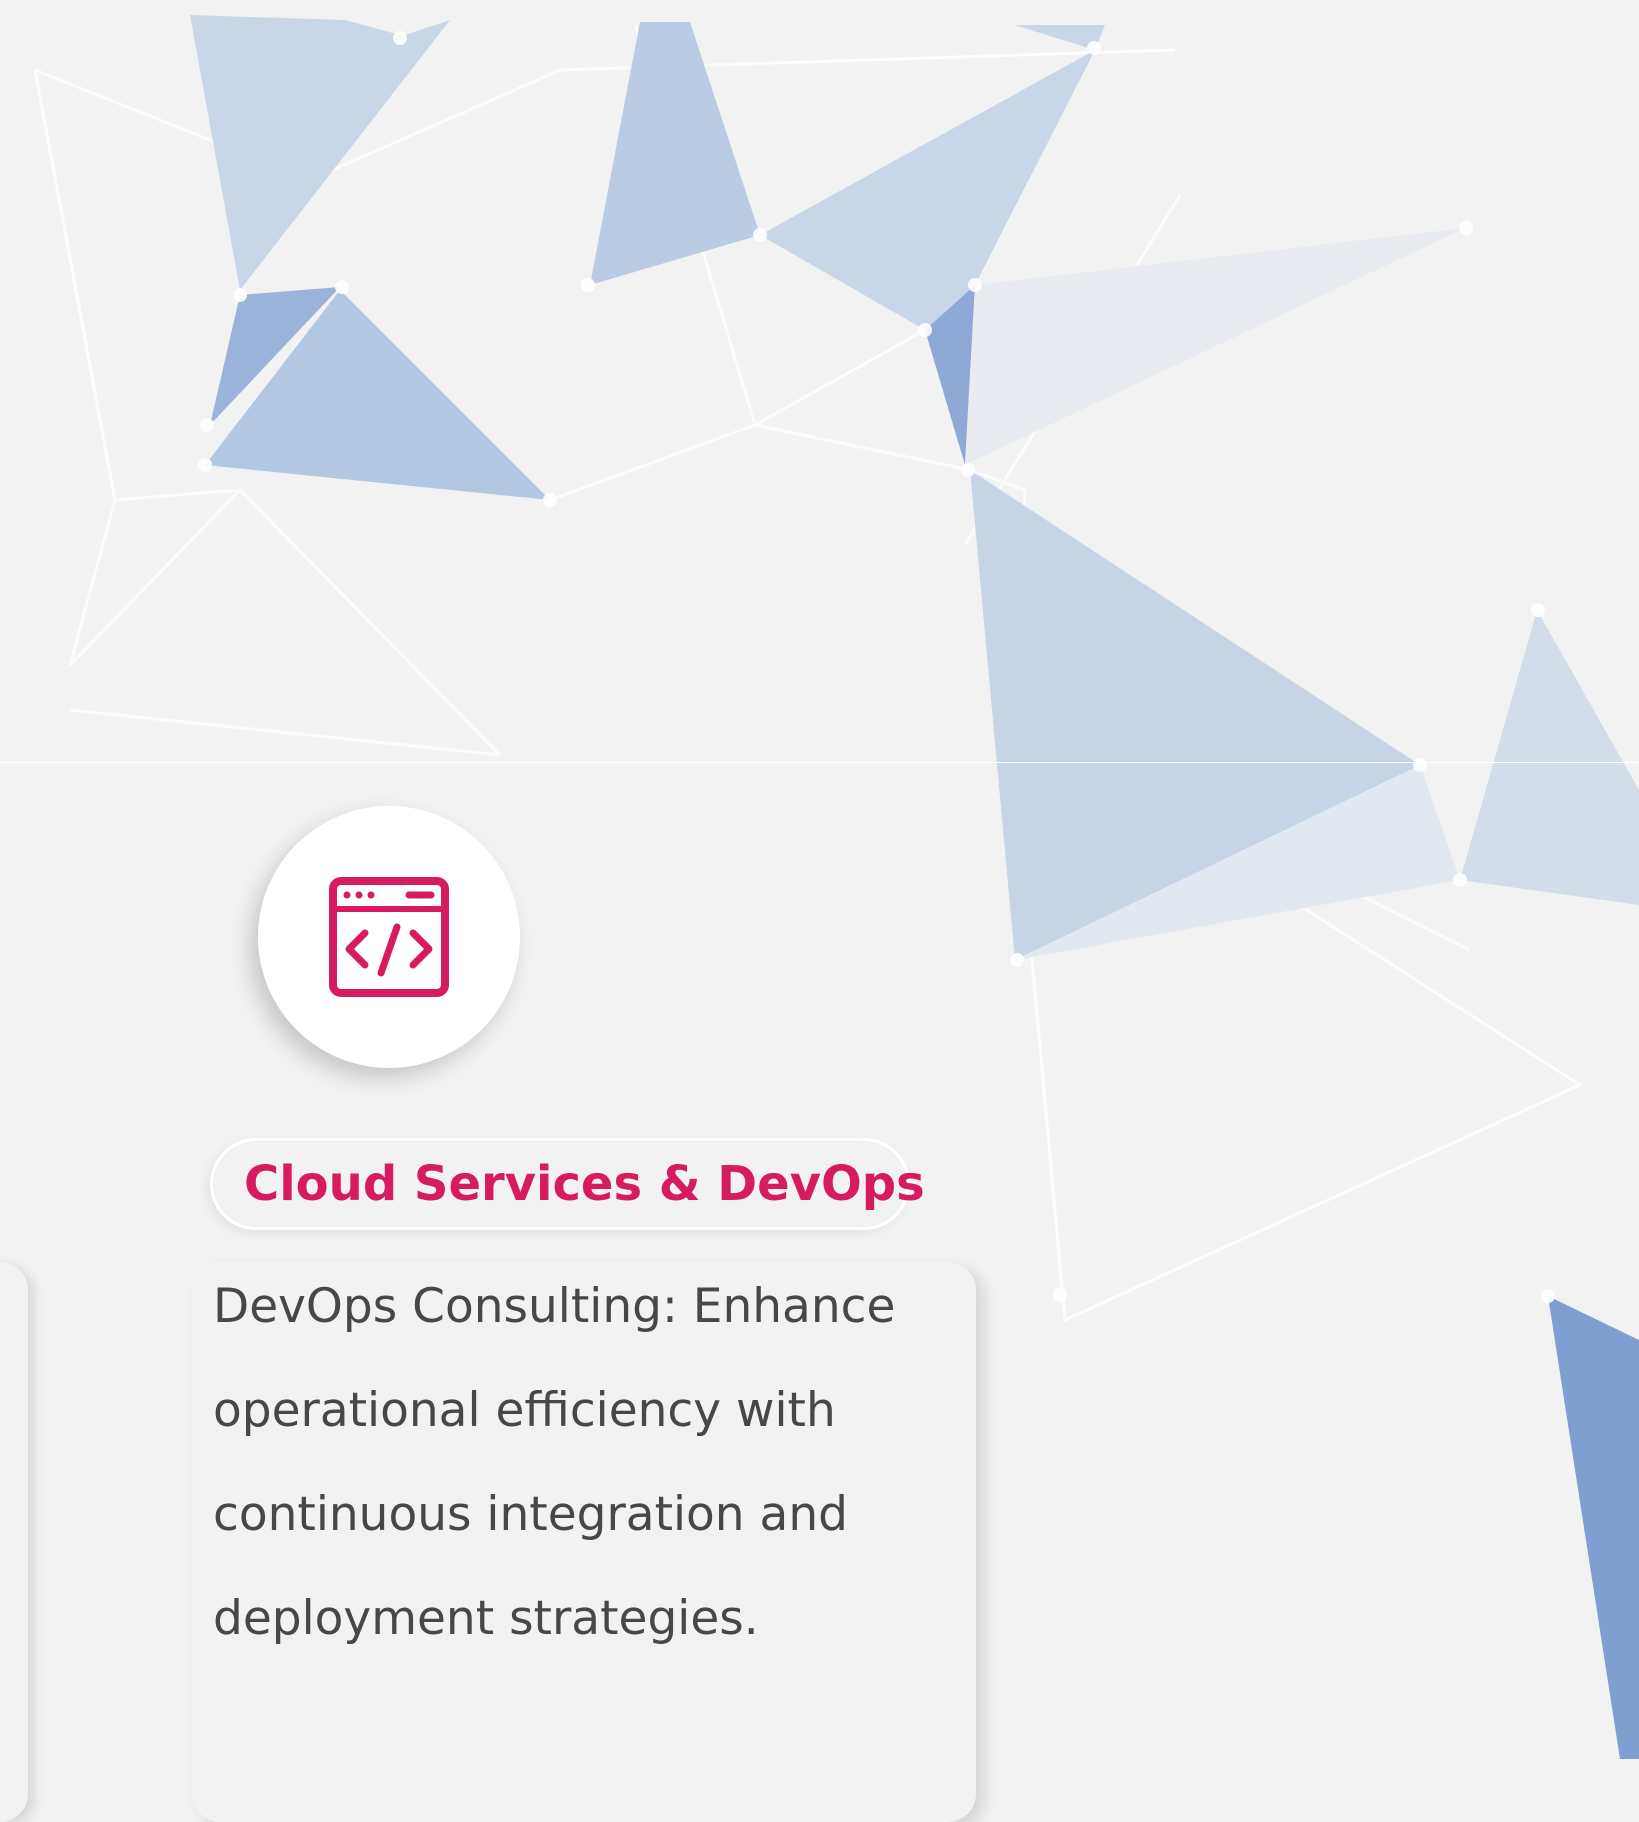  What do you see at coordinates (584, 1184) in the screenshot?
I see `service-title: Cloud Services & DevOps` at bounding box center [584, 1184].